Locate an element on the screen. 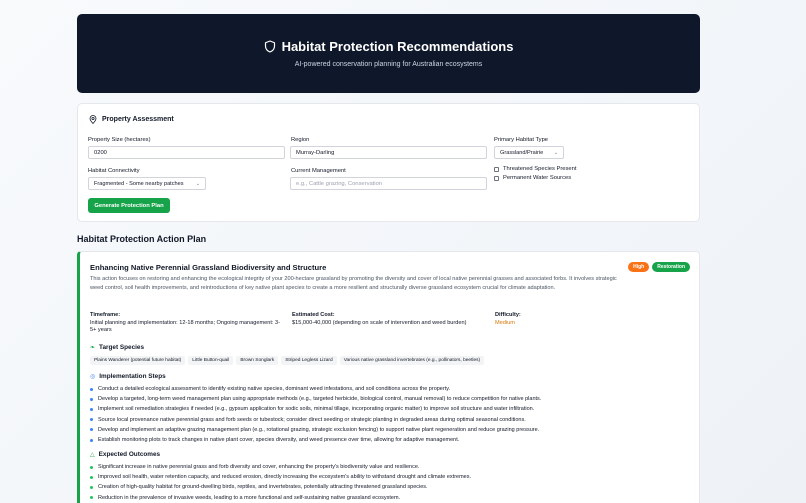 The image size is (806, 503). threatened-species-checkbox: Threatened Species Present is located at coordinates (535, 169).